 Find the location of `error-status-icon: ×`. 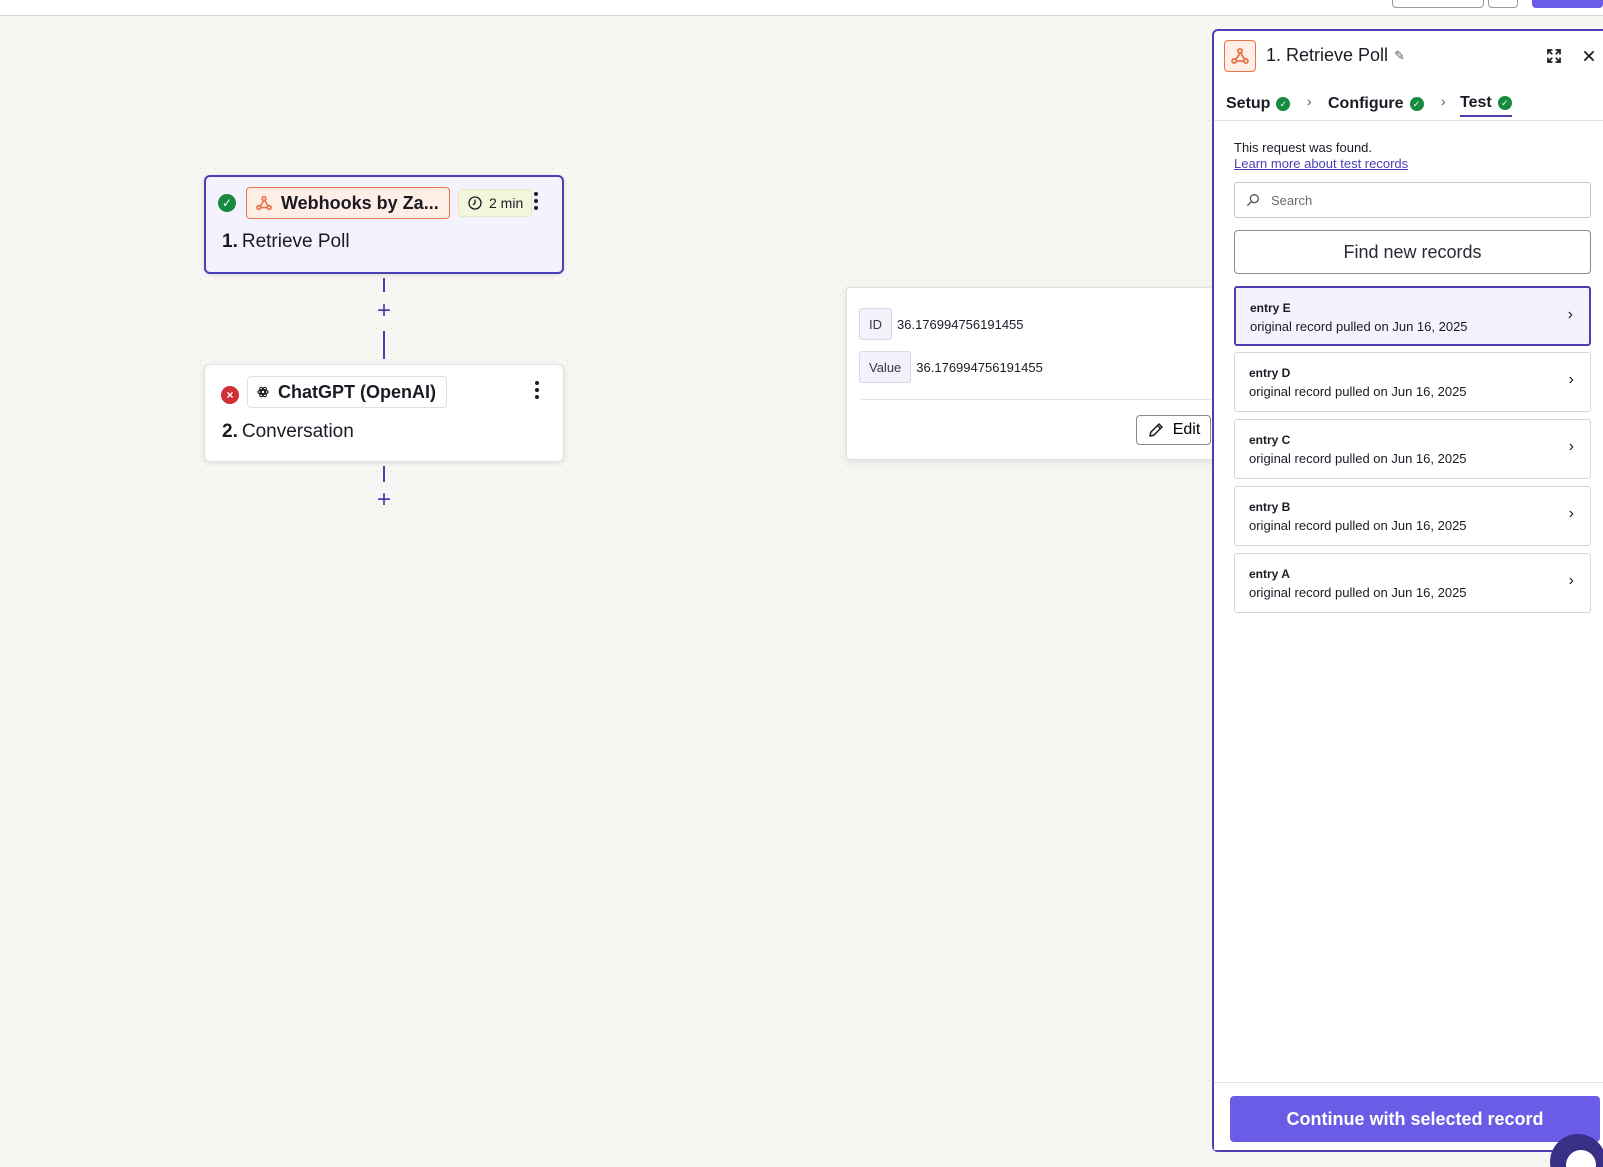

error-status-icon: × is located at coordinates (230, 395).